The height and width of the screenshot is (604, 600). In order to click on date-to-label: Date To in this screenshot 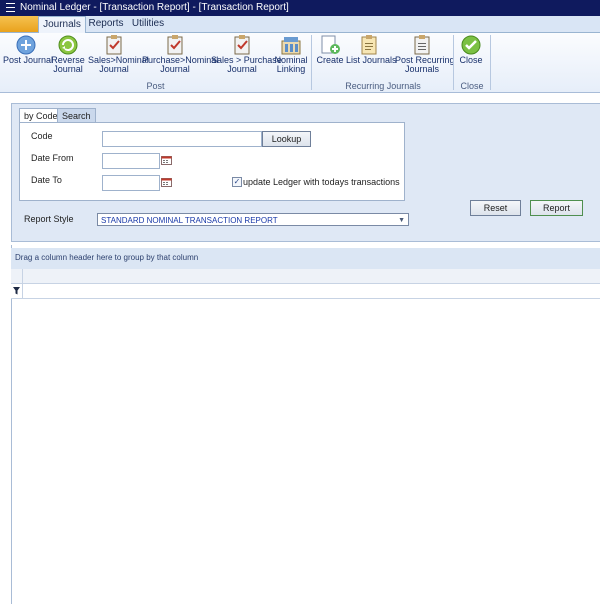, I will do `click(46, 180)`.